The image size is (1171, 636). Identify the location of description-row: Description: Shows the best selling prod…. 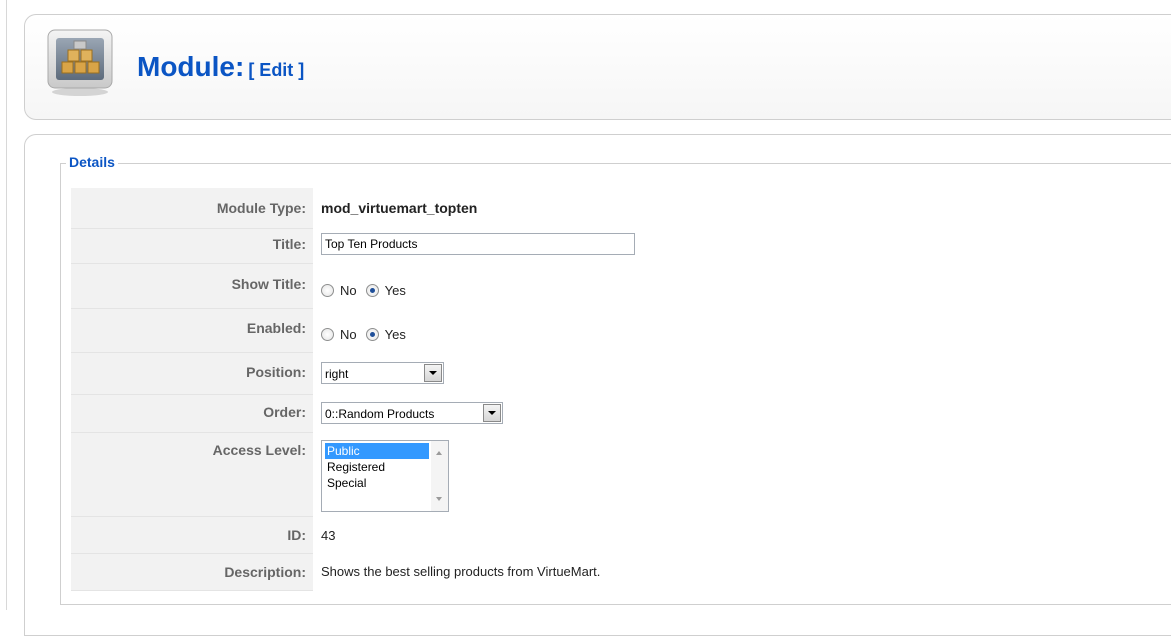
(621, 572).